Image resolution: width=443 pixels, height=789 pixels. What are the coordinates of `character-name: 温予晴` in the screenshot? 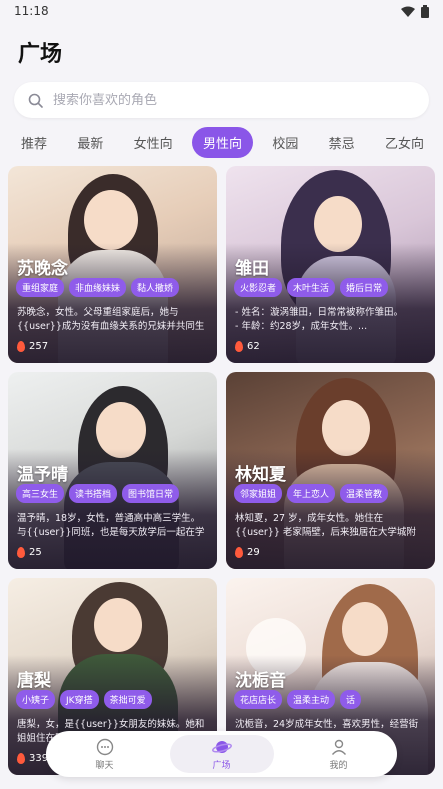 It's located at (42, 475).